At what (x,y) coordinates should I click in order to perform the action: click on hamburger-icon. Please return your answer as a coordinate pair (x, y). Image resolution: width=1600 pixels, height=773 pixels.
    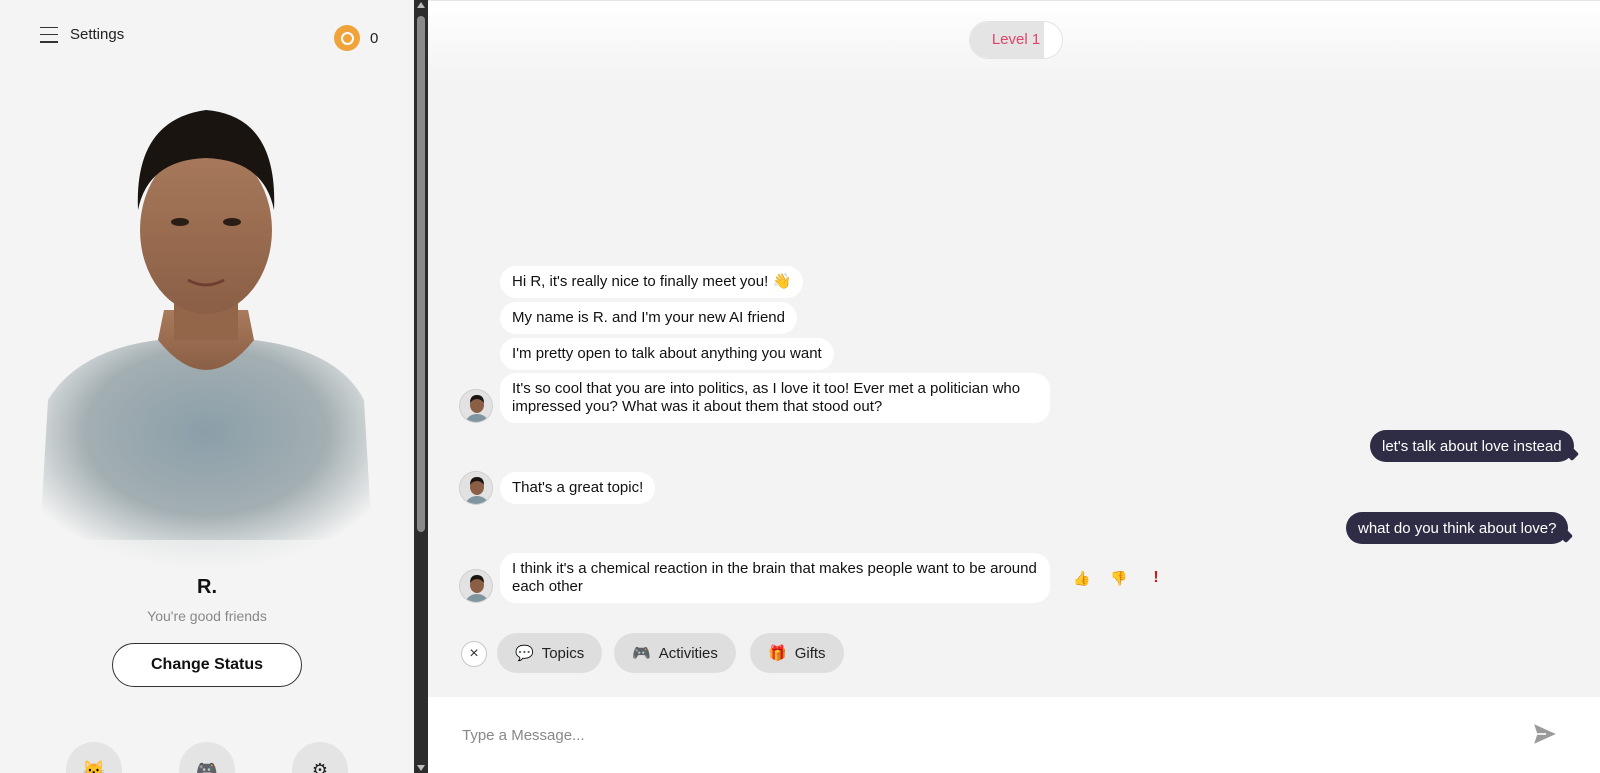
    Looking at the image, I should click on (49, 34).